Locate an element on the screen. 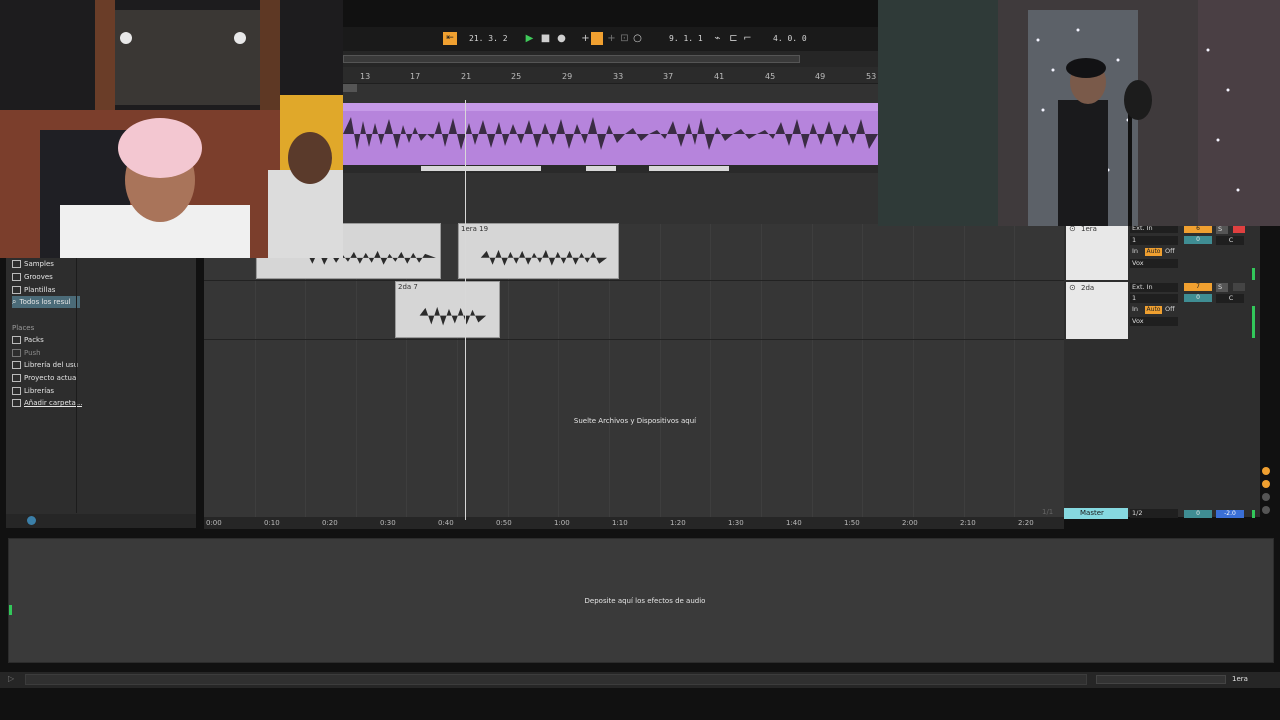  places-heading: Places is located at coordinates (23, 328).